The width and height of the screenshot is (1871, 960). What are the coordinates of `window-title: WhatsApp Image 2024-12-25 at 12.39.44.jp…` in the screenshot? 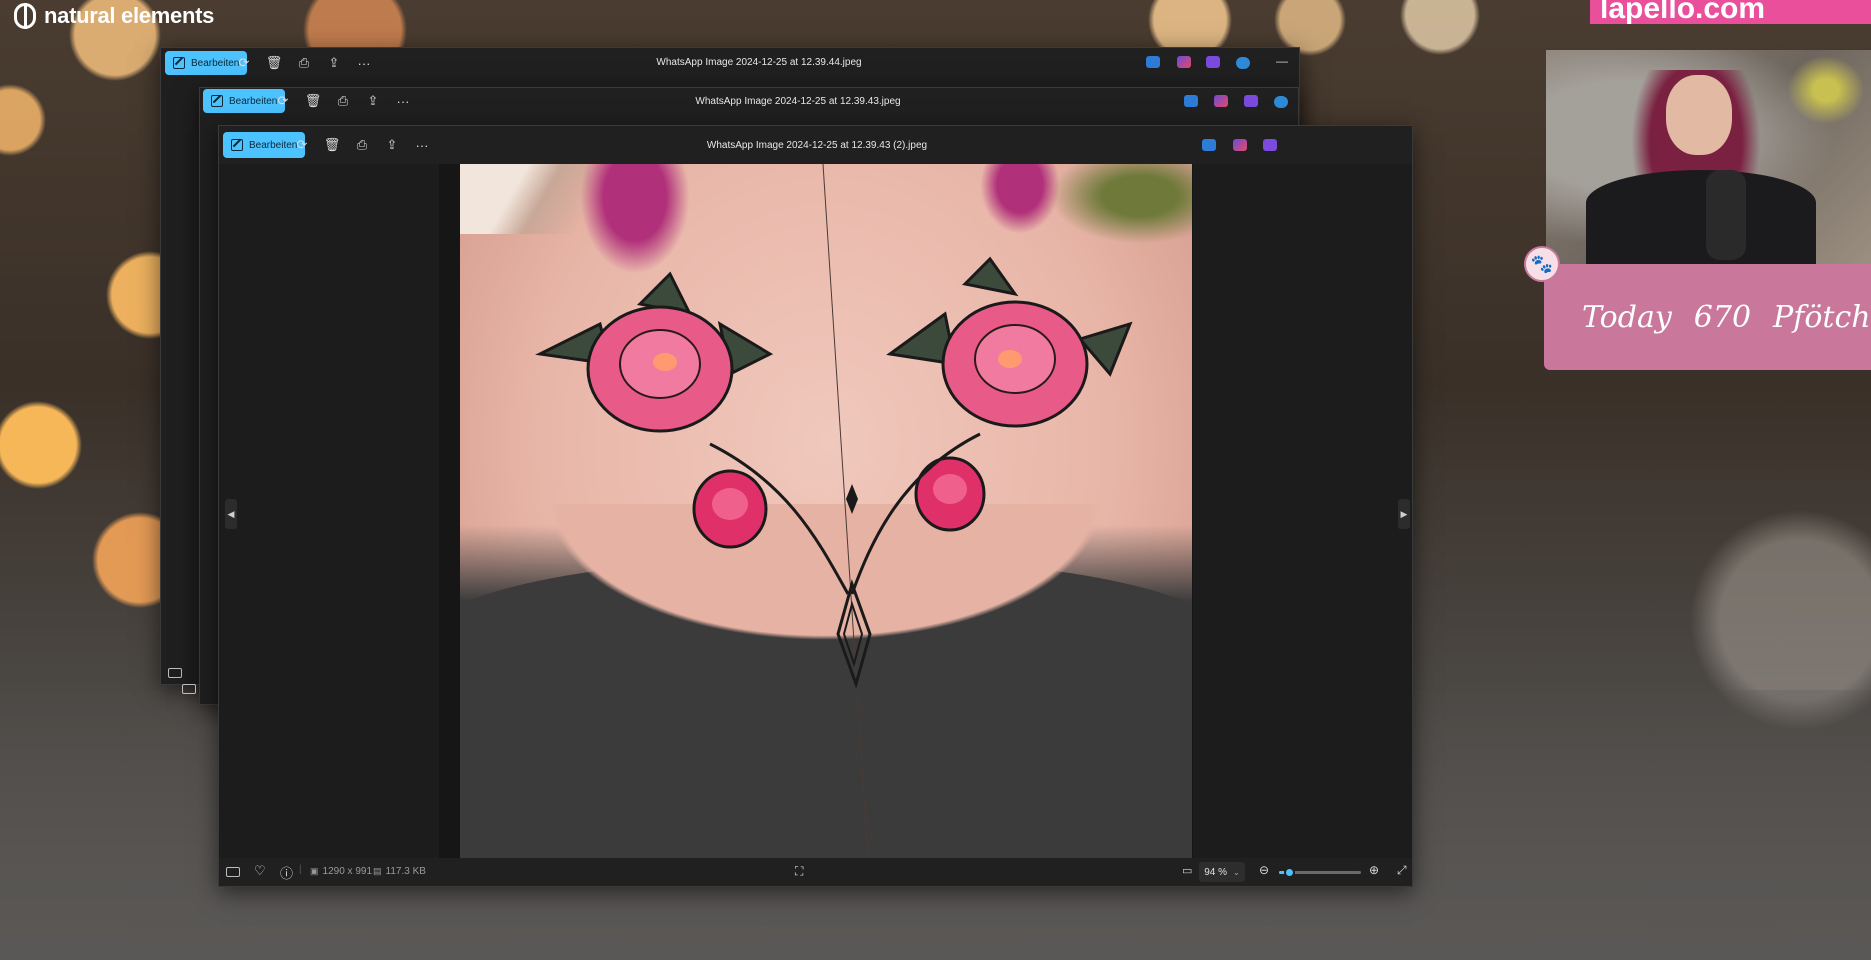 It's located at (759, 62).